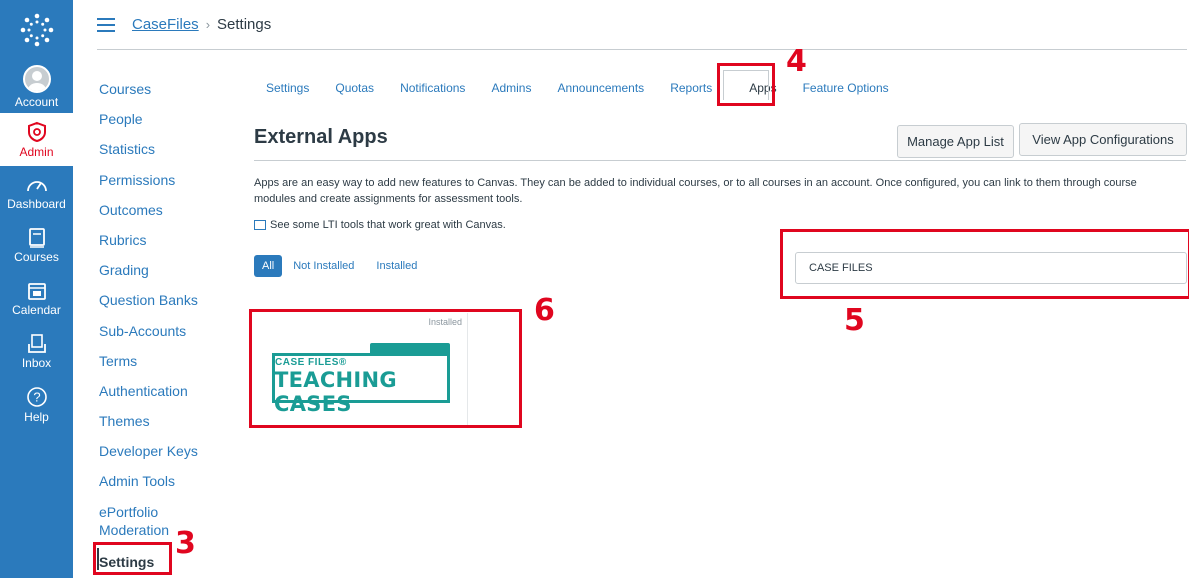  What do you see at coordinates (36, 416) in the screenshot?
I see `nav-help-label: Help` at bounding box center [36, 416].